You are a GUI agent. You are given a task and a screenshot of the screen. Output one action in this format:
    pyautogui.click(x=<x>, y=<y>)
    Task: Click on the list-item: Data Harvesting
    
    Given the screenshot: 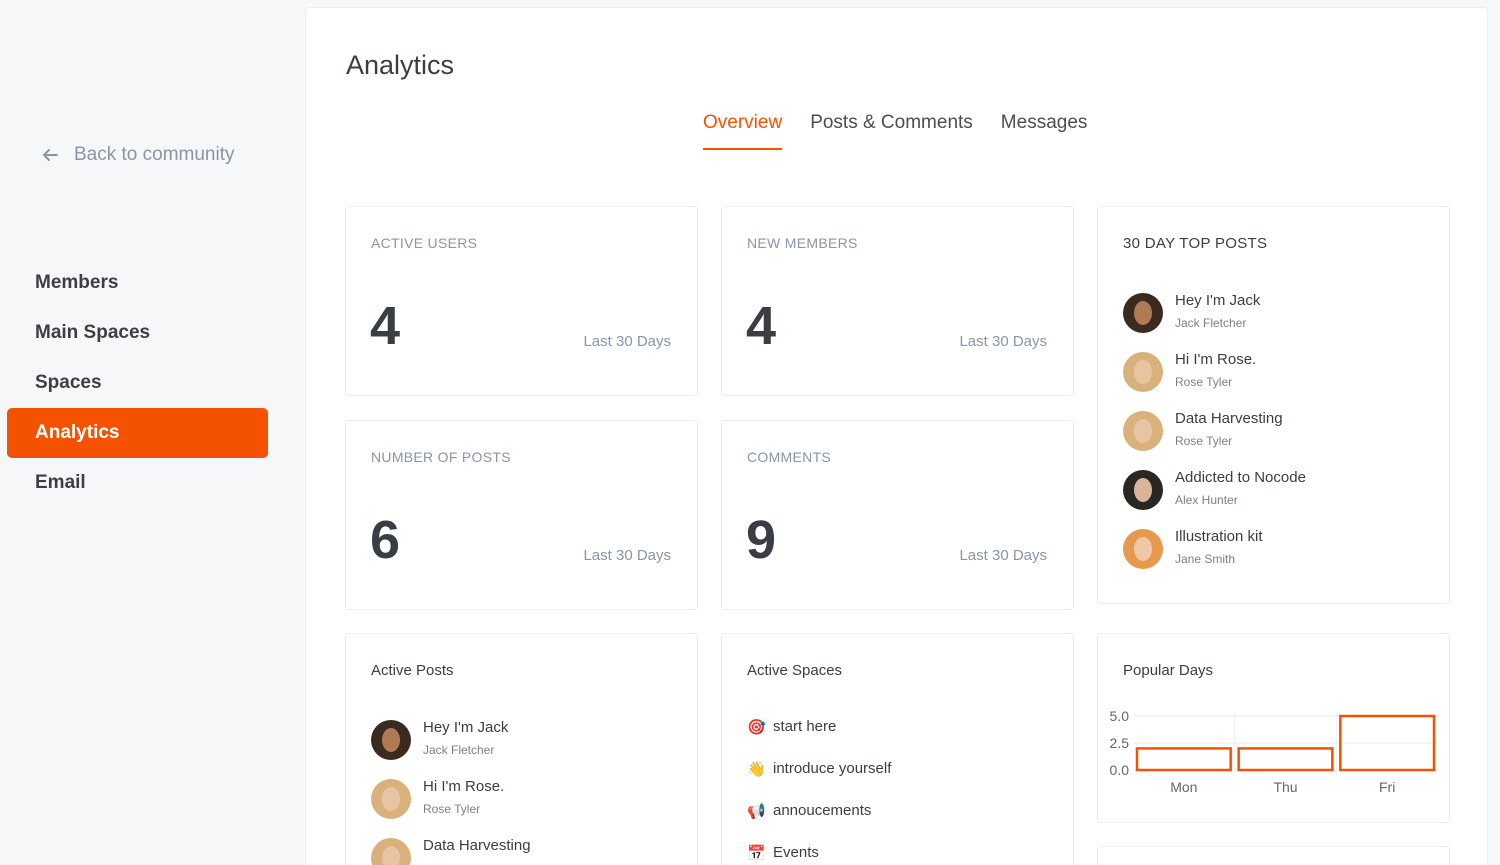 What is the action you would take?
    pyautogui.click(x=451, y=850)
    